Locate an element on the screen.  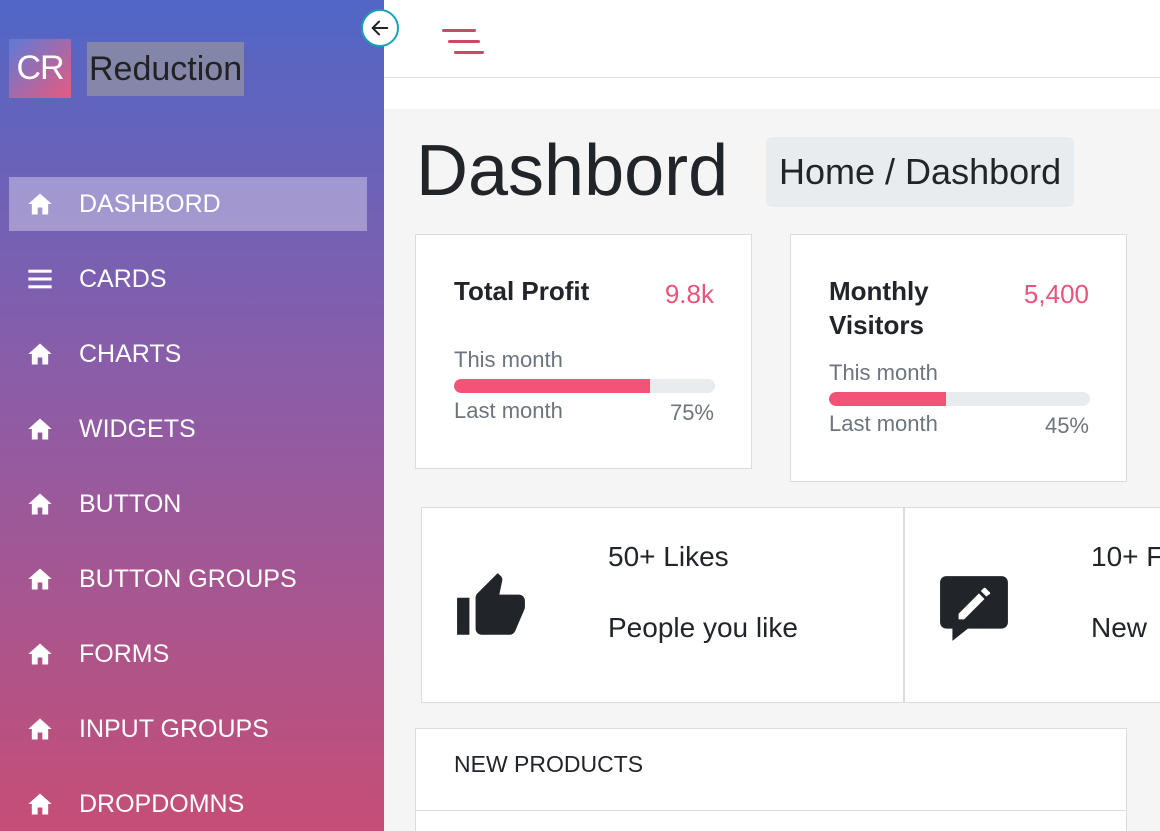
thumbs-up-icon is located at coordinates (491, 604).